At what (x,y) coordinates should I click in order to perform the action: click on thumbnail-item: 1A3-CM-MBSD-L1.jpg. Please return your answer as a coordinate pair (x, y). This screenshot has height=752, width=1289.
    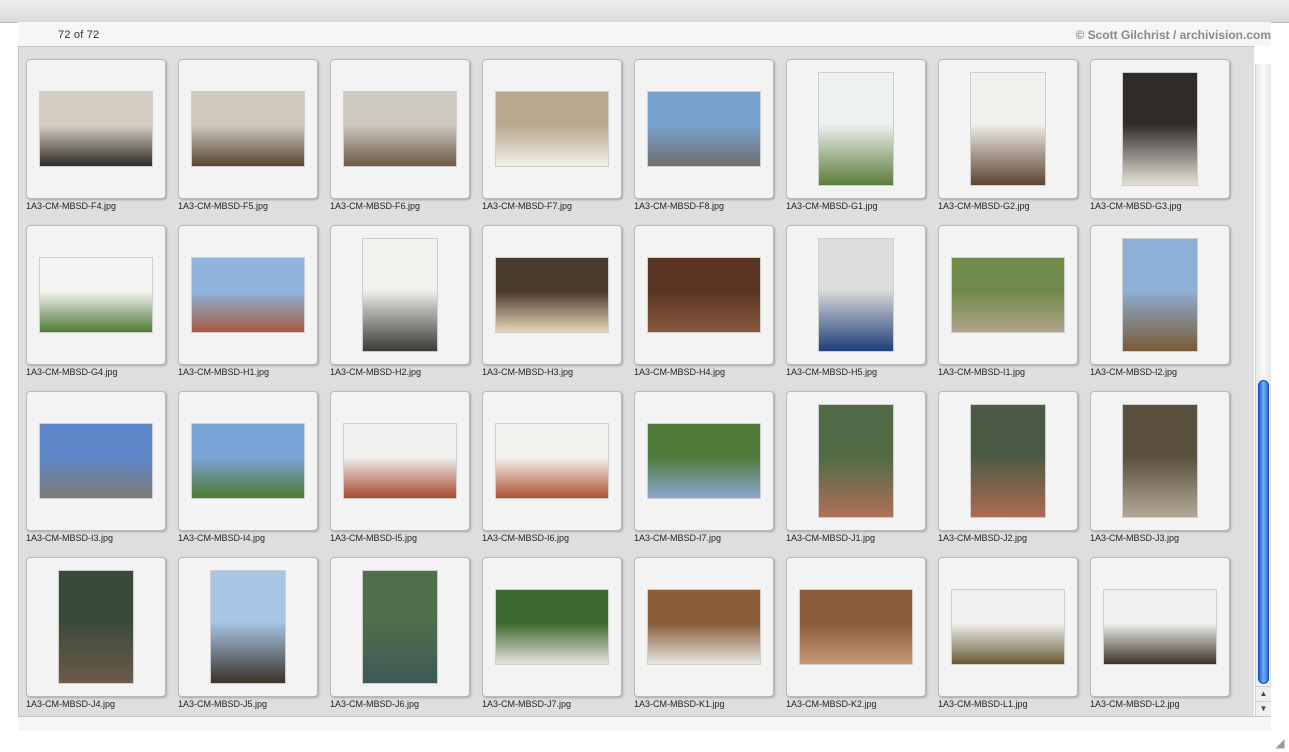
    Looking at the image, I should click on (1008, 633).